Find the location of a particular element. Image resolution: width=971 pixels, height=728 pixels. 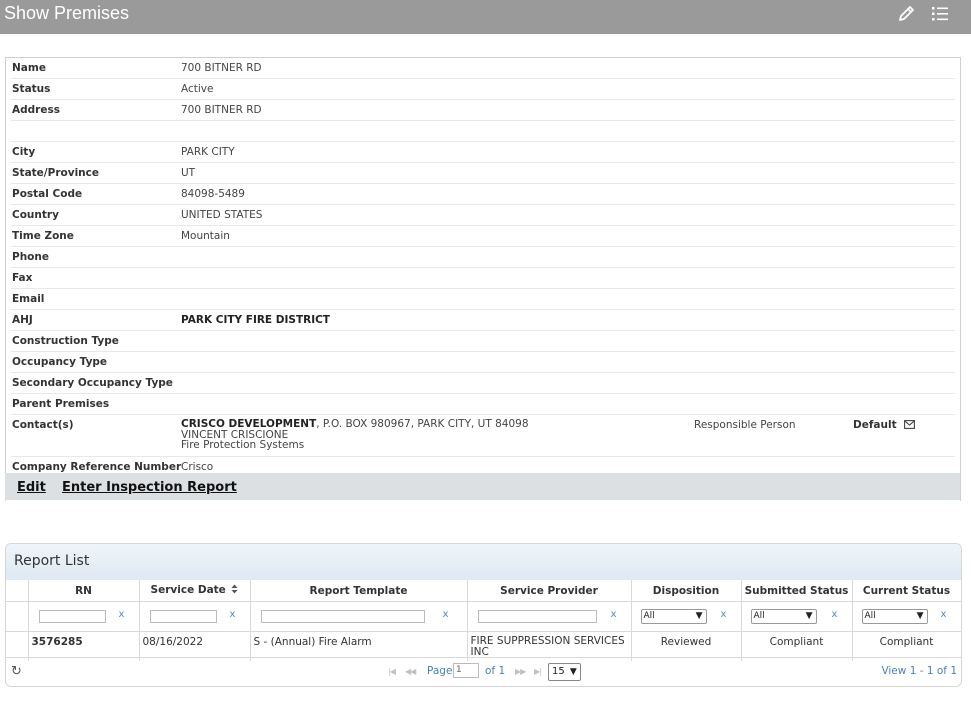

header-bar: Show Premises is located at coordinates (485, 17).